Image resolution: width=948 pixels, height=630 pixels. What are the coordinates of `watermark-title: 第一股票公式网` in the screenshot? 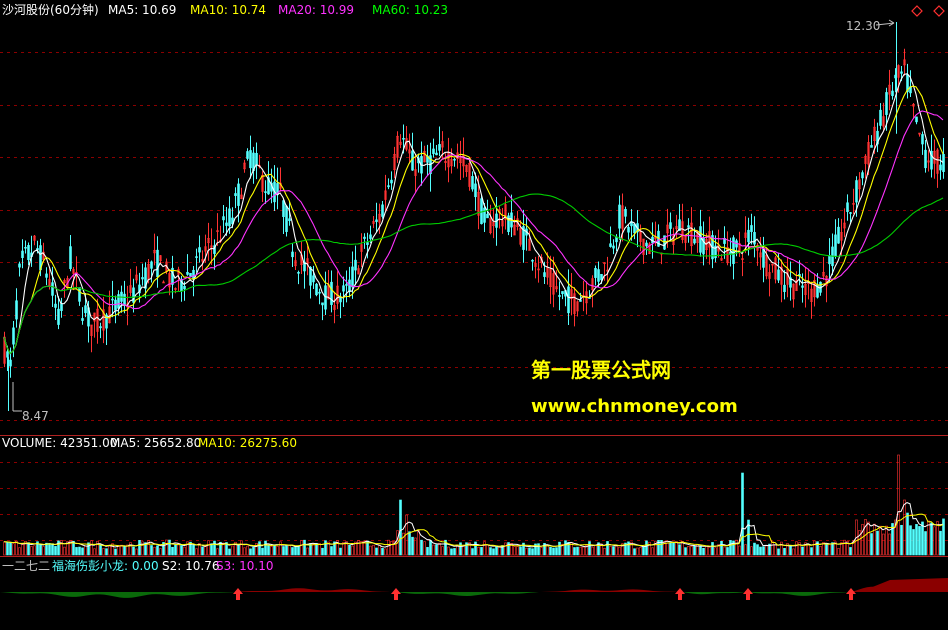 It's located at (601, 370).